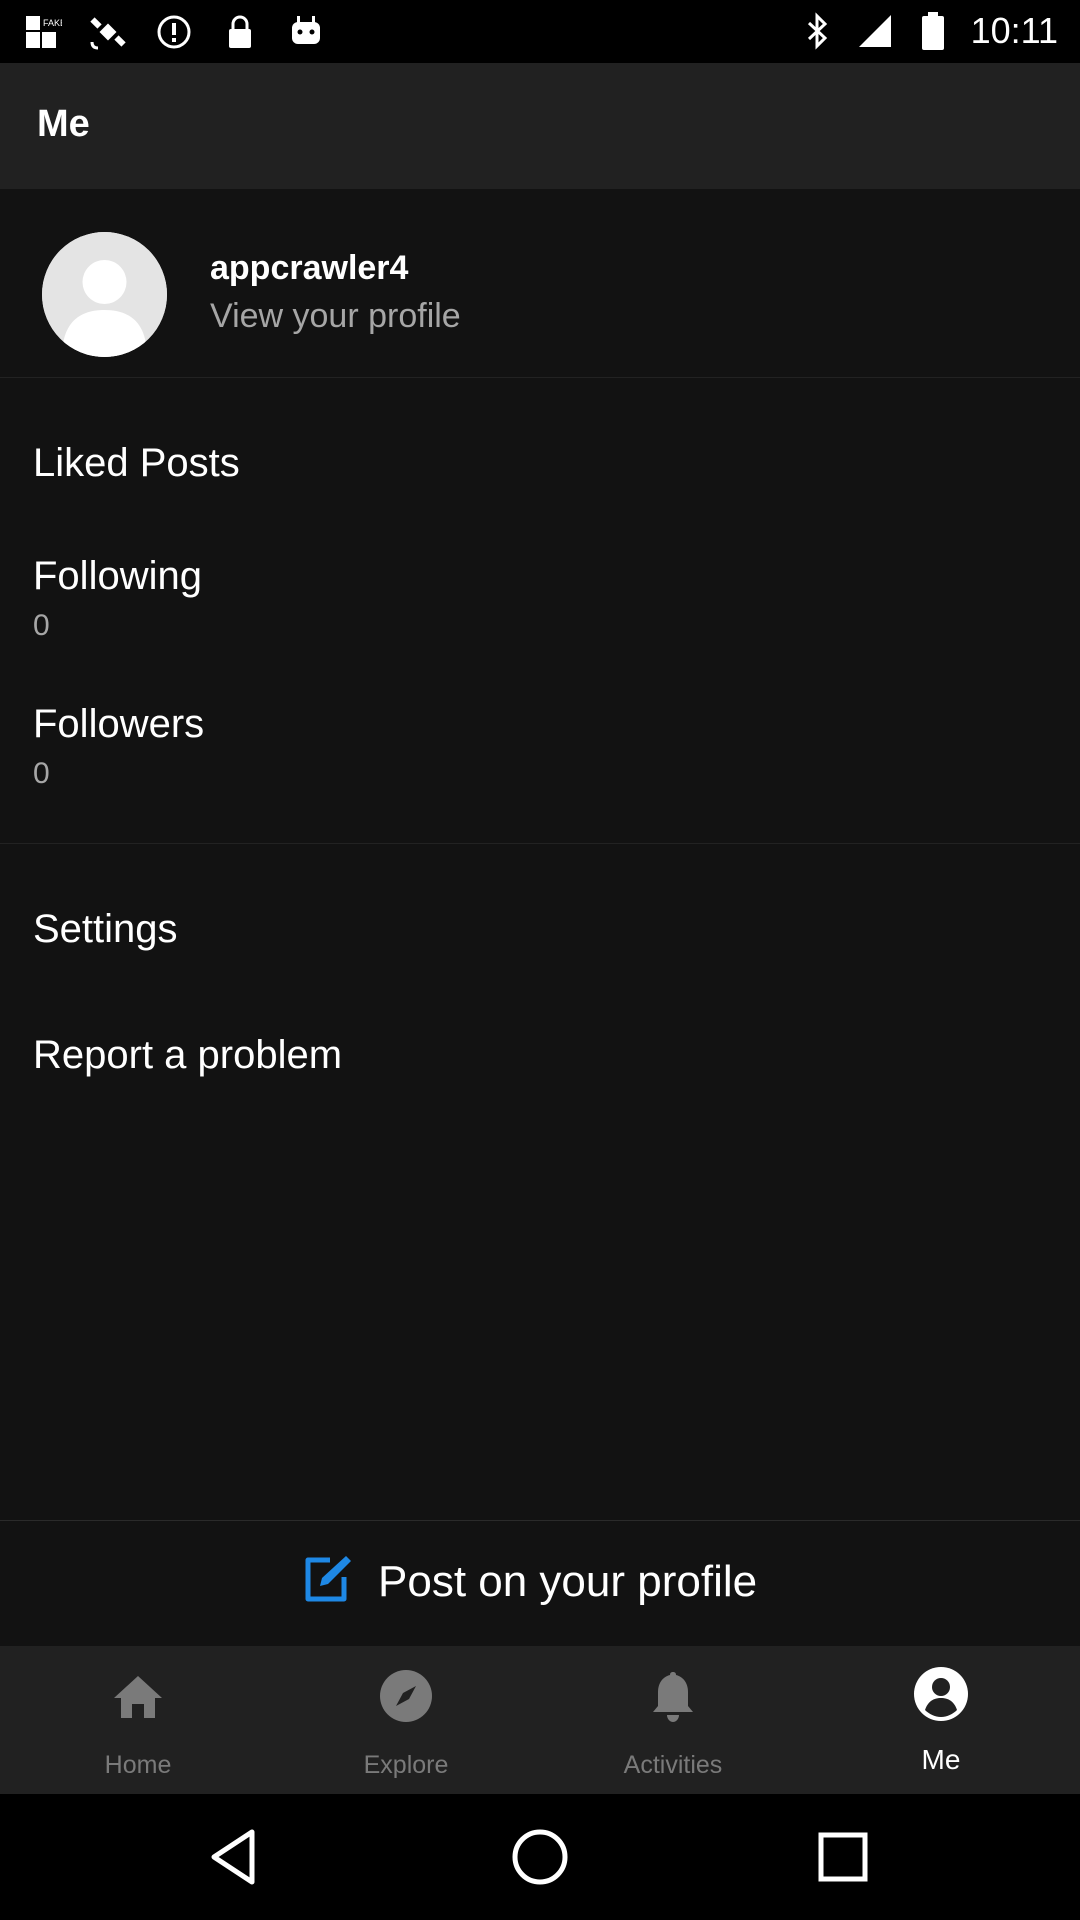 The width and height of the screenshot is (1080, 1920). I want to click on nav-me-label: Me, so click(941, 1759).